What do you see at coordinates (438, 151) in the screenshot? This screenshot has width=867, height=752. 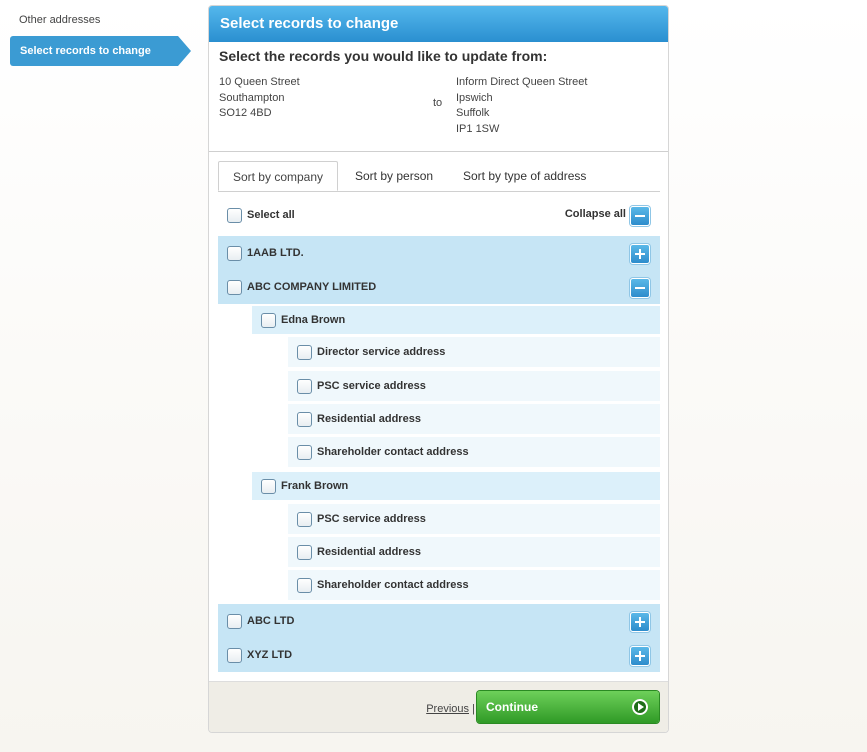 I see `divider` at bounding box center [438, 151].